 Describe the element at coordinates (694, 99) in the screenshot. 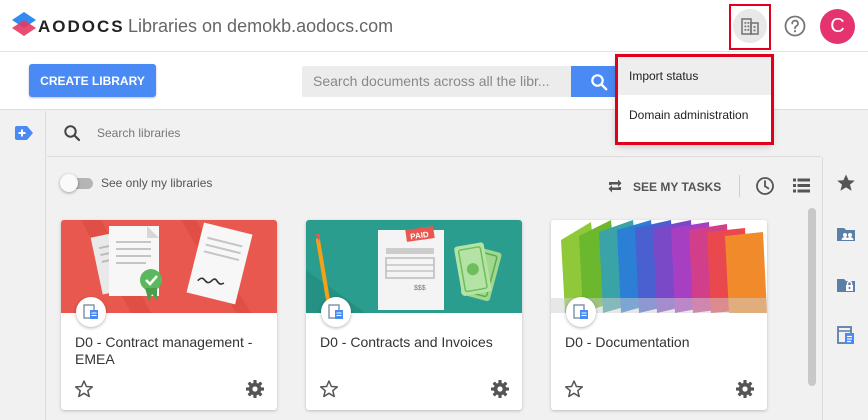

I see `highlight-frame-menu` at that location.